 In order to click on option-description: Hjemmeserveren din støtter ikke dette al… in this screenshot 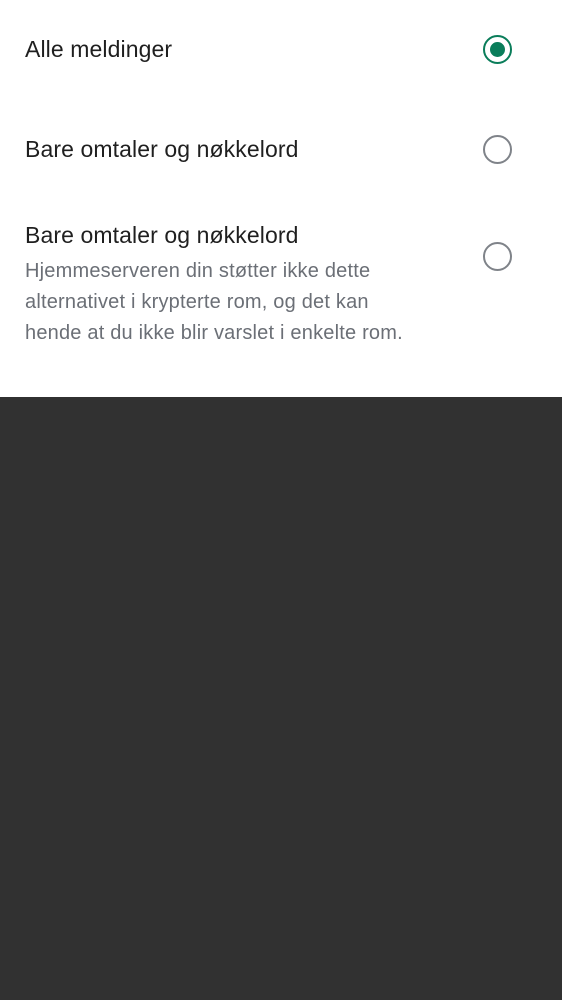, I will do `click(214, 302)`.